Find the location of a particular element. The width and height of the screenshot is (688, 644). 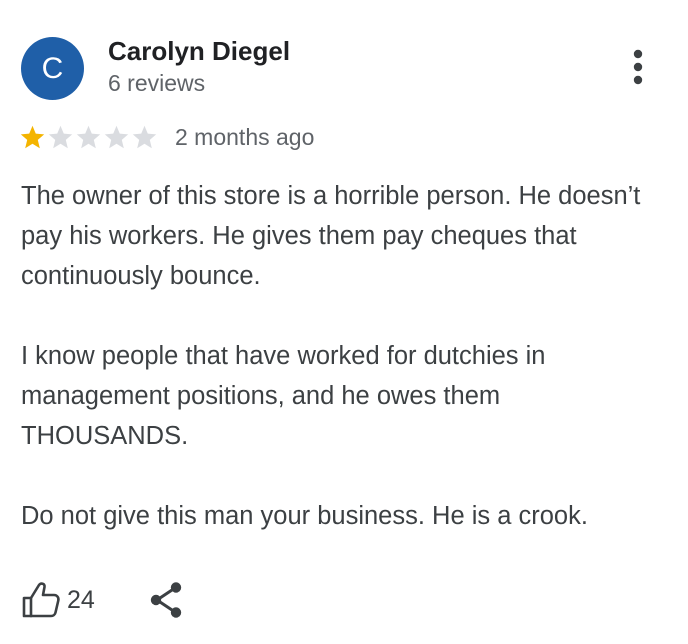

avatar: C is located at coordinates (52, 68).